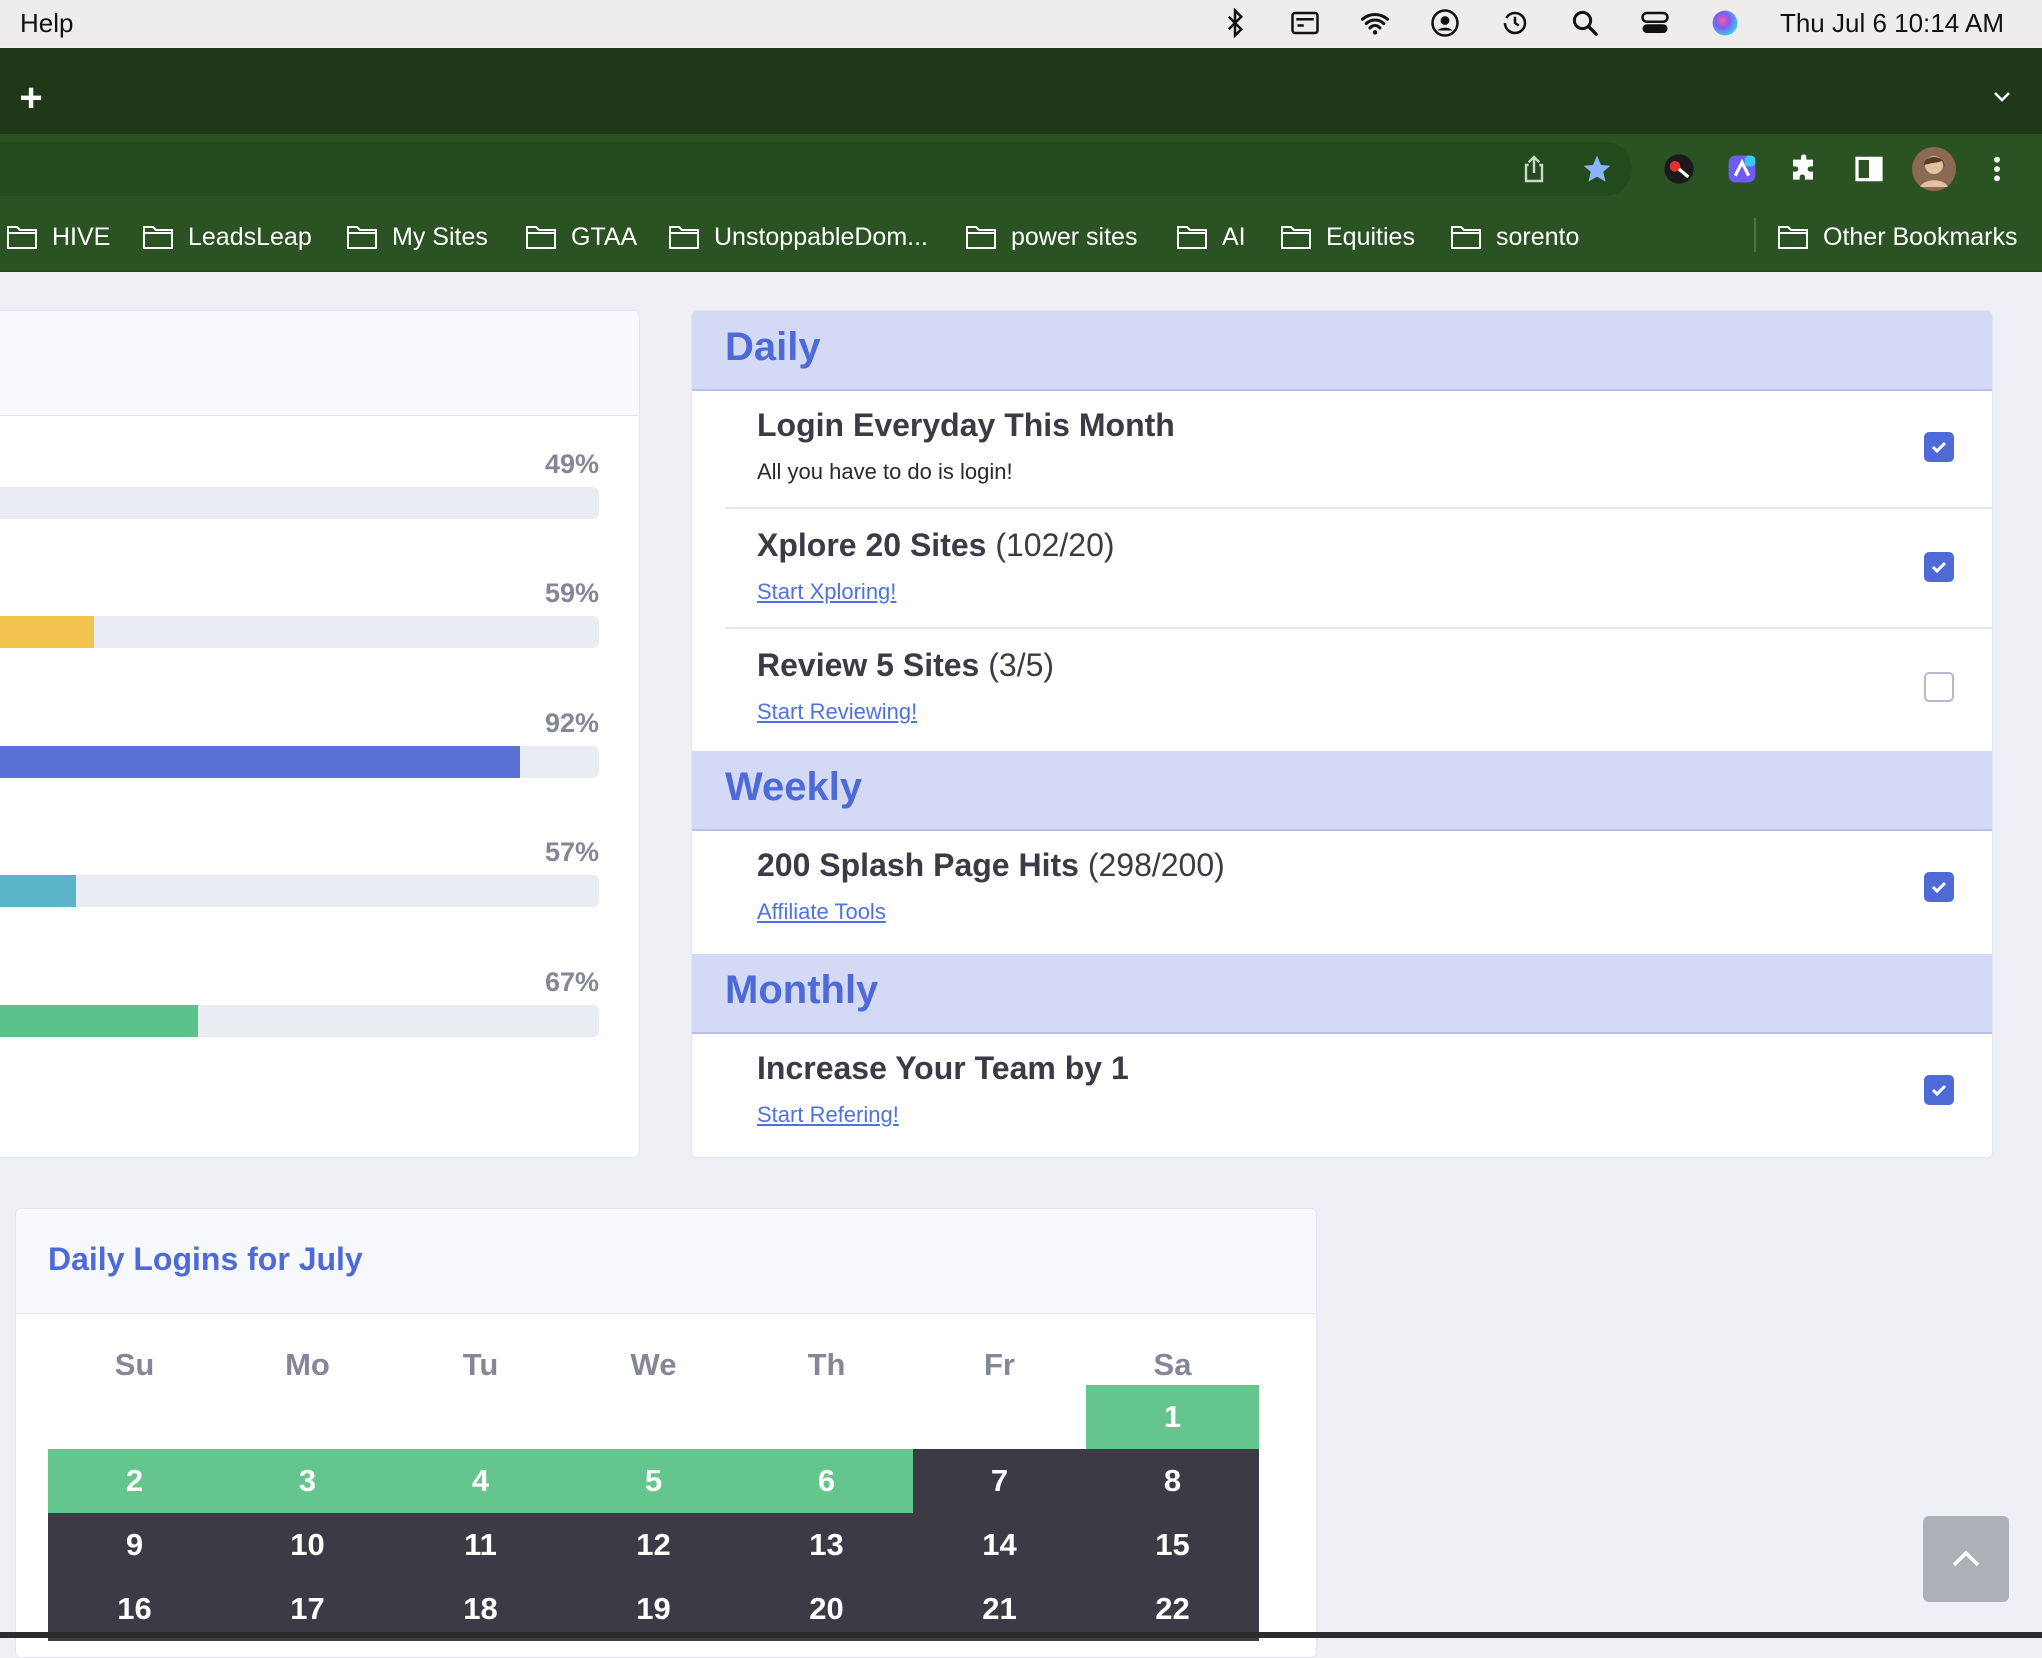 The width and height of the screenshot is (2042, 1658). Describe the element at coordinates (1172, 1364) in the screenshot. I see `weekday-label: Sa` at that location.